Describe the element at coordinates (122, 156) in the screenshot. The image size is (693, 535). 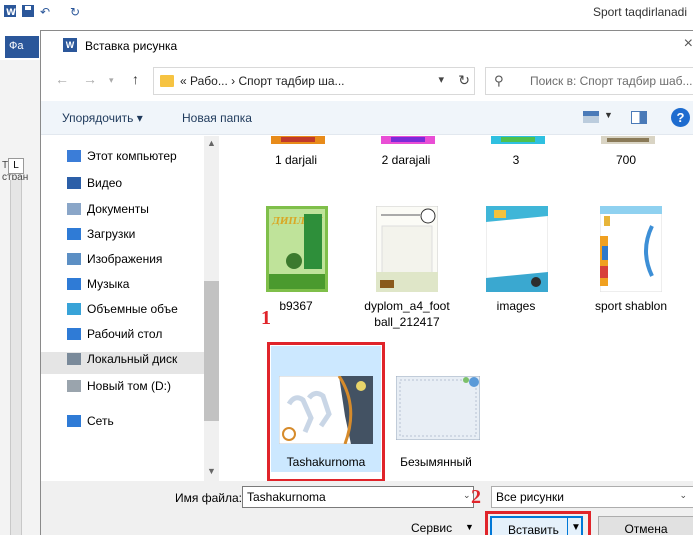
I see `nav-item: Этот компьютер` at that location.